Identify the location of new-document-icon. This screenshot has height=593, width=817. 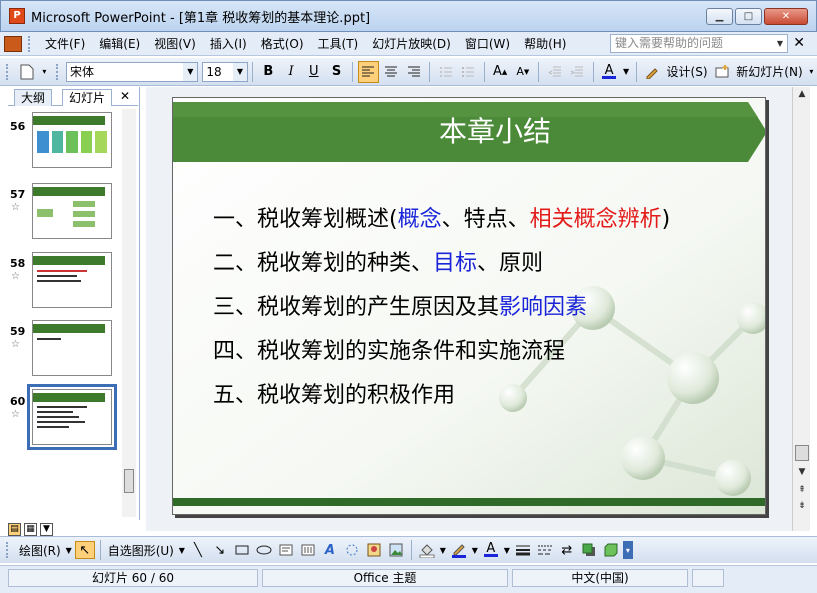
(27, 72).